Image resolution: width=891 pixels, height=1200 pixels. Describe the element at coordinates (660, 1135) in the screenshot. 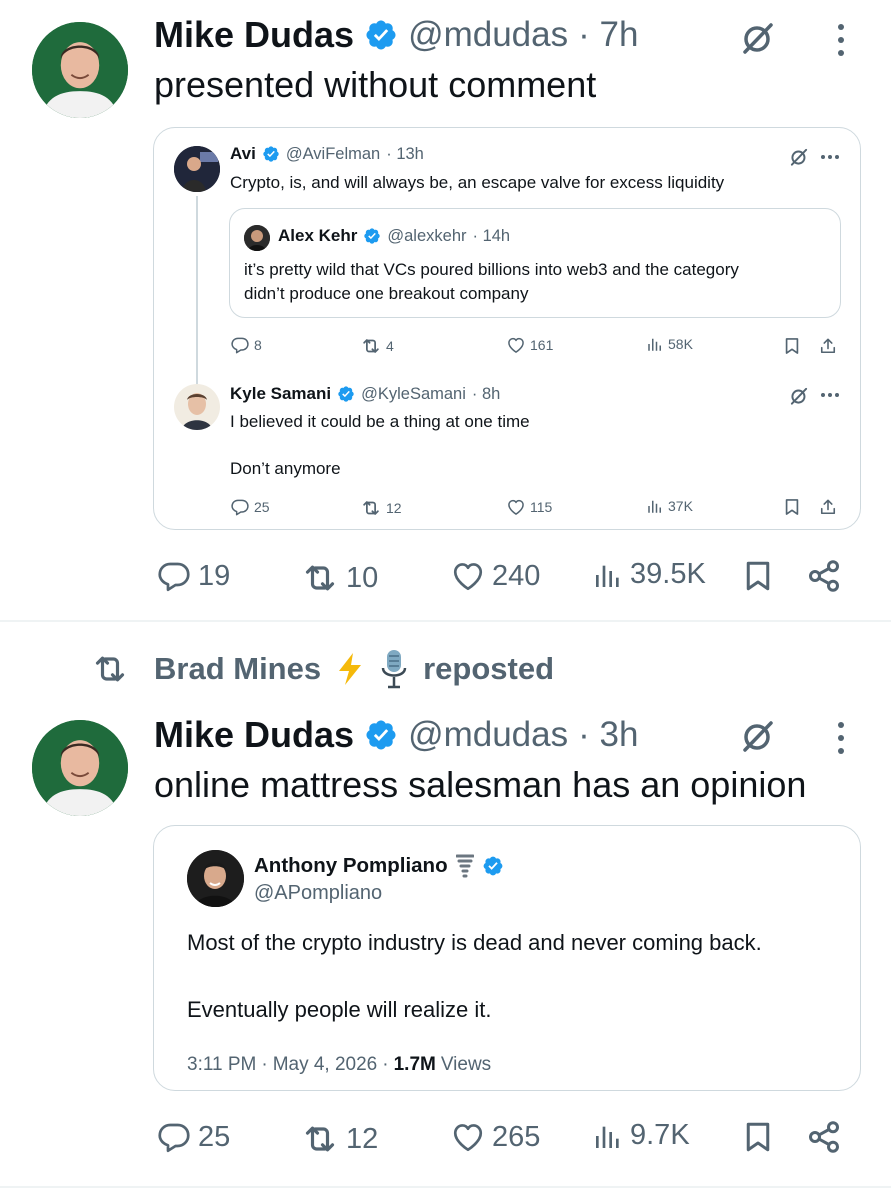

I see `views-count: 9.7K` at that location.